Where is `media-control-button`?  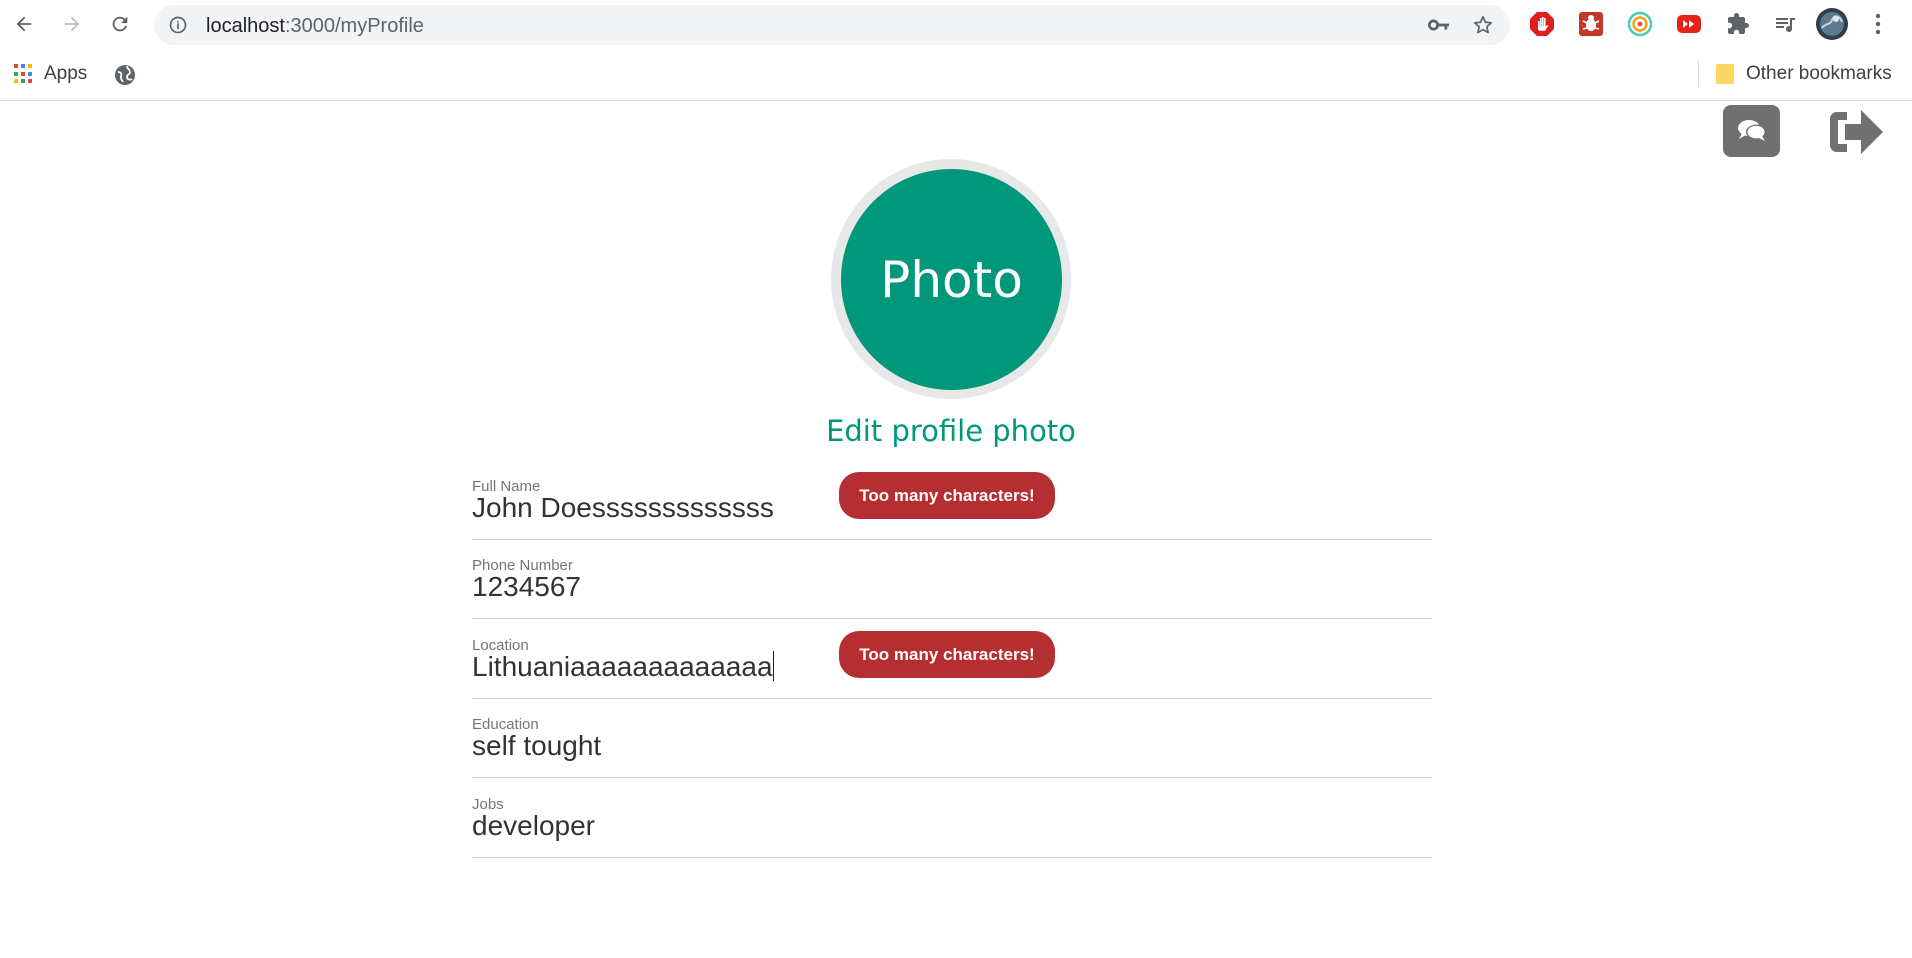
media-control-button is located at coordinates (1785, 24).